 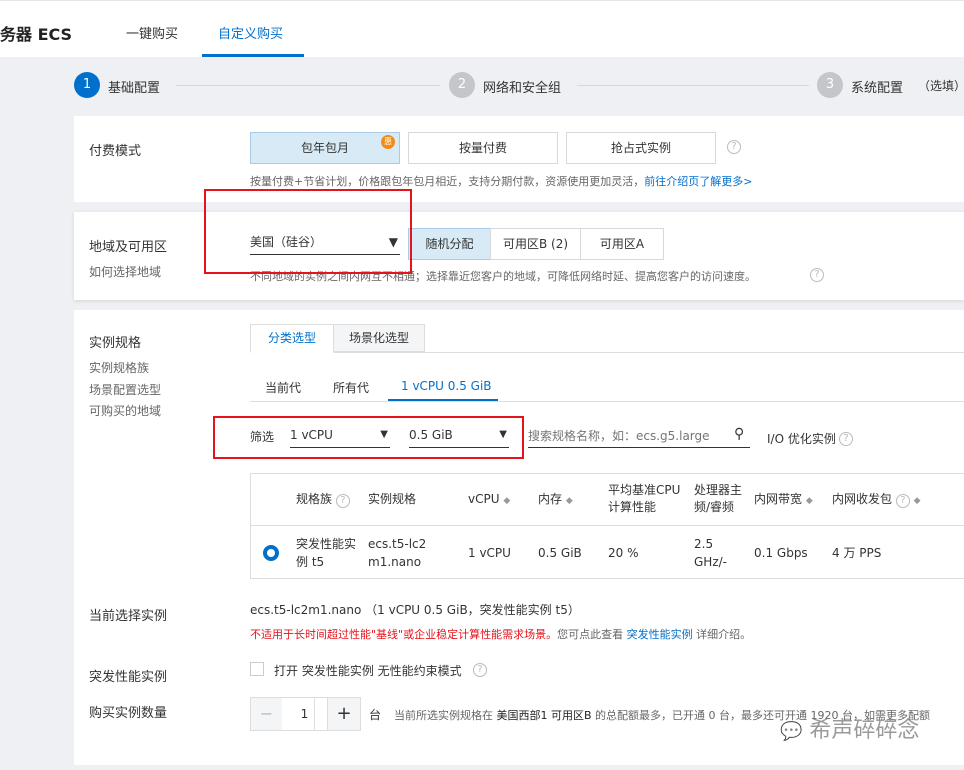 What do you see at coordinates (864, 730) in the screenshot?
I see `watermark-text: 希声碎碎念` at bounding box center [864, 730].